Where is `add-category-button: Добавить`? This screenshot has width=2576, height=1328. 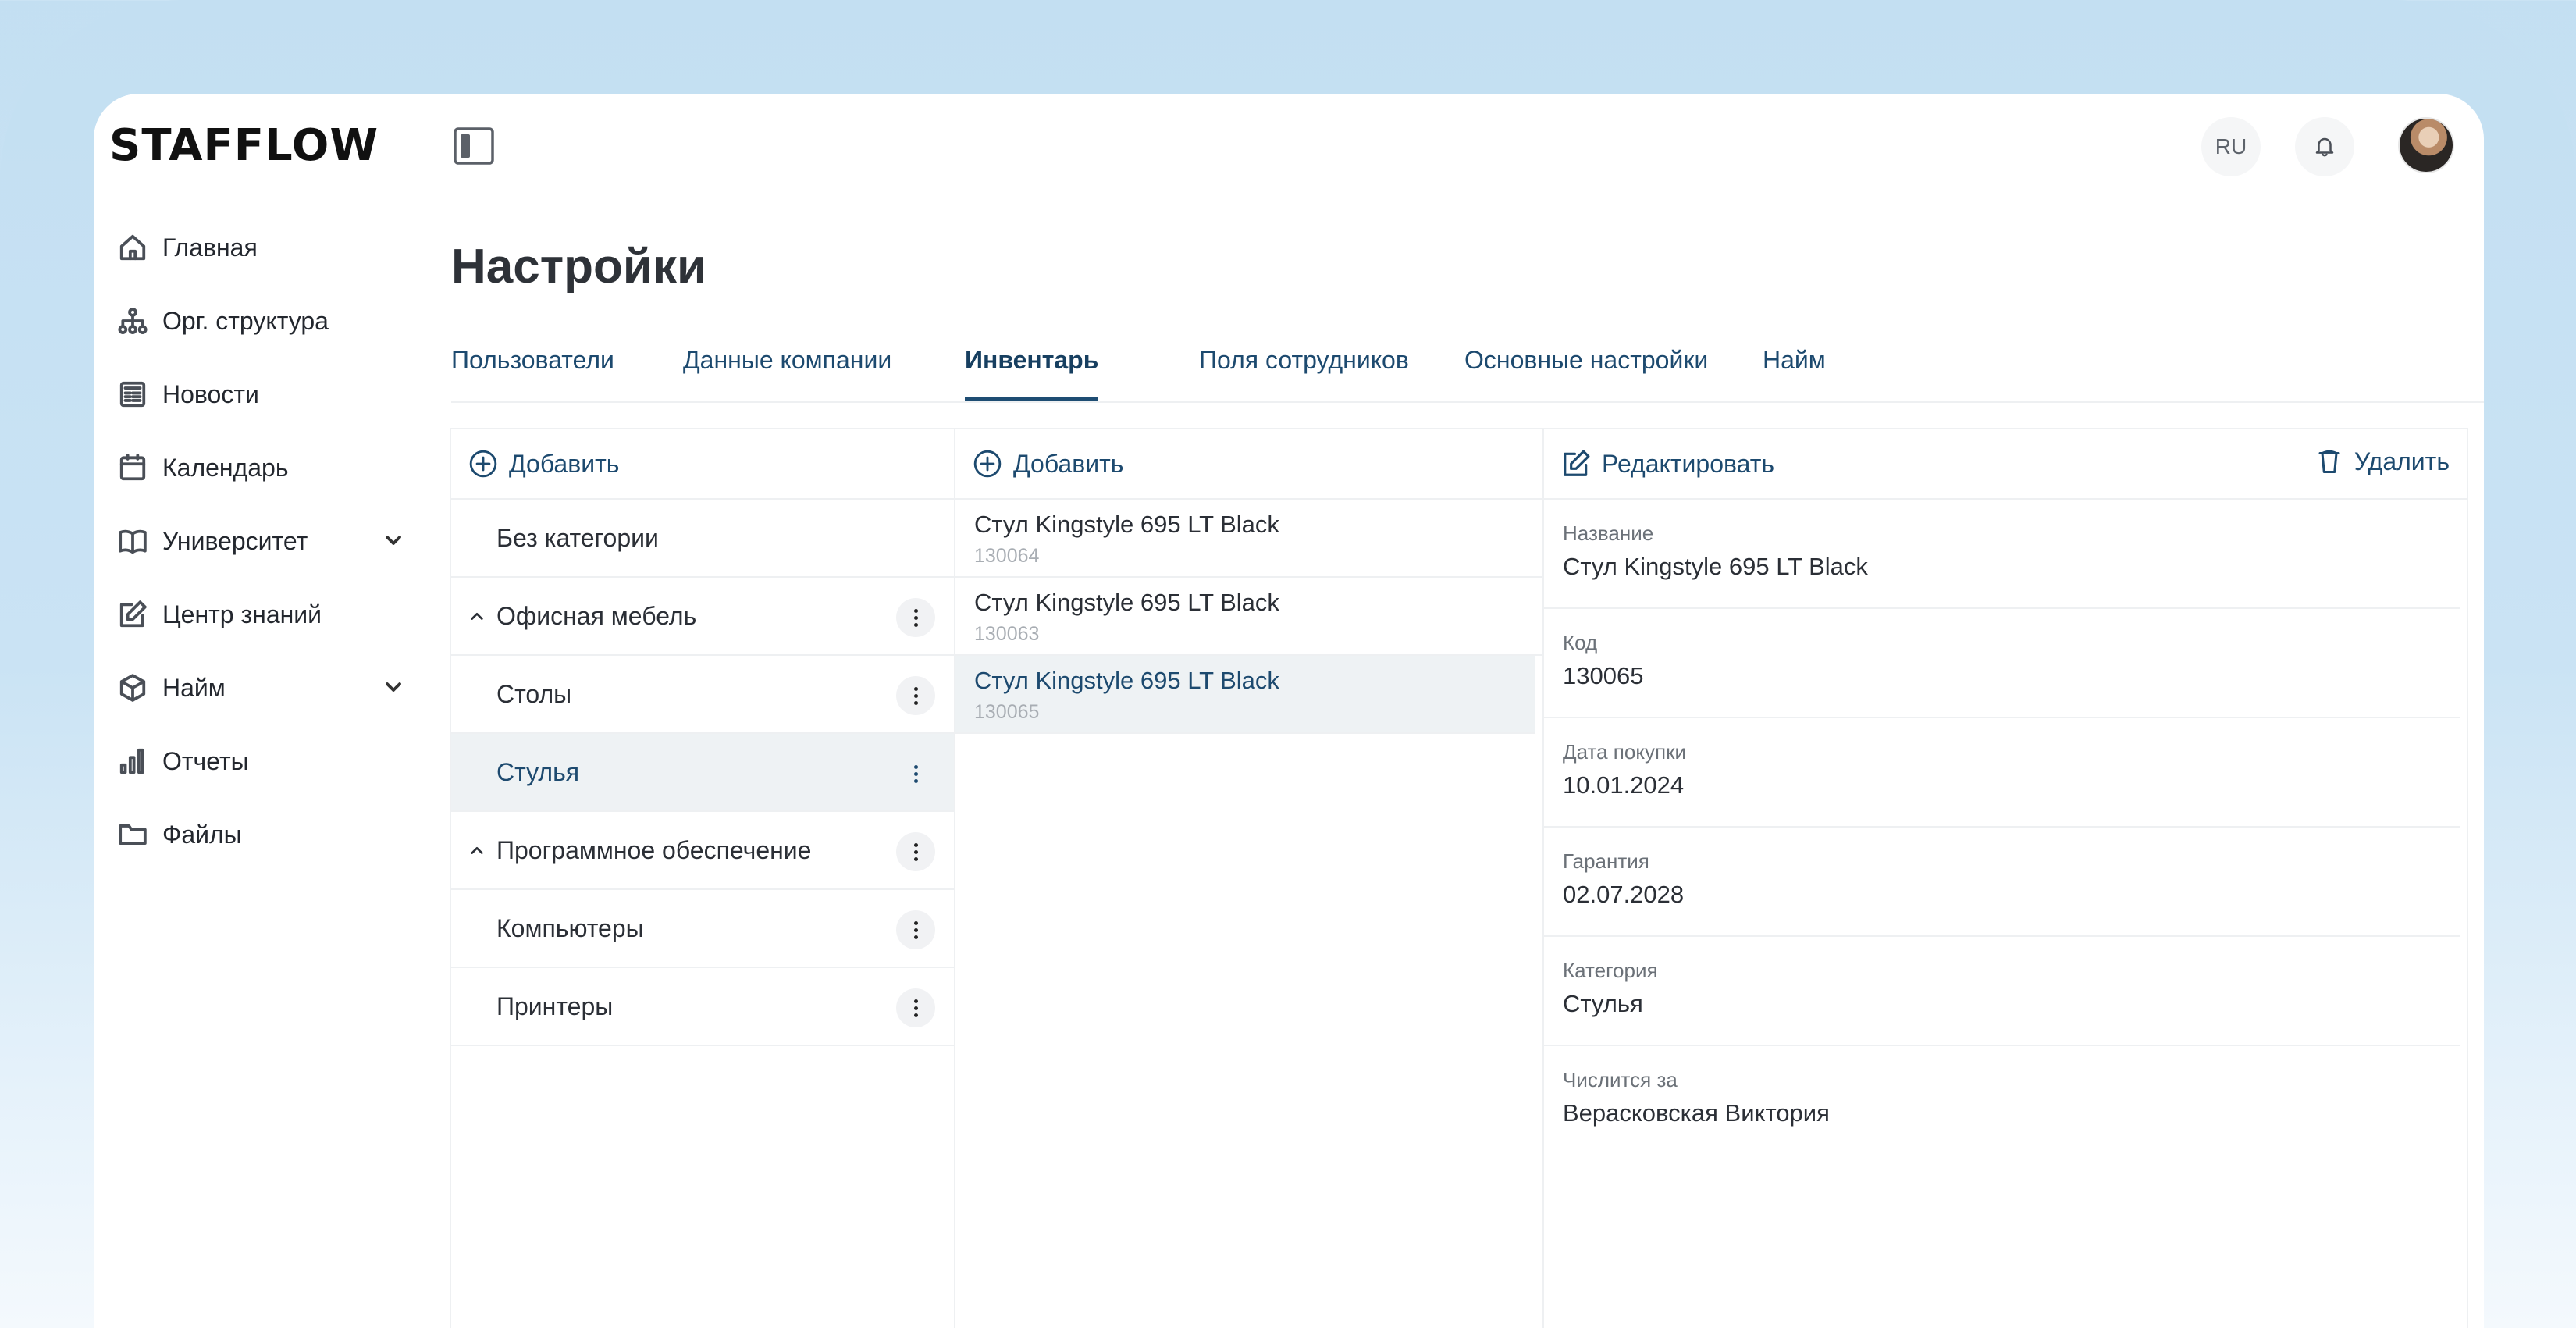 add-category-button: Добавить is located at coordinates (543, 464).